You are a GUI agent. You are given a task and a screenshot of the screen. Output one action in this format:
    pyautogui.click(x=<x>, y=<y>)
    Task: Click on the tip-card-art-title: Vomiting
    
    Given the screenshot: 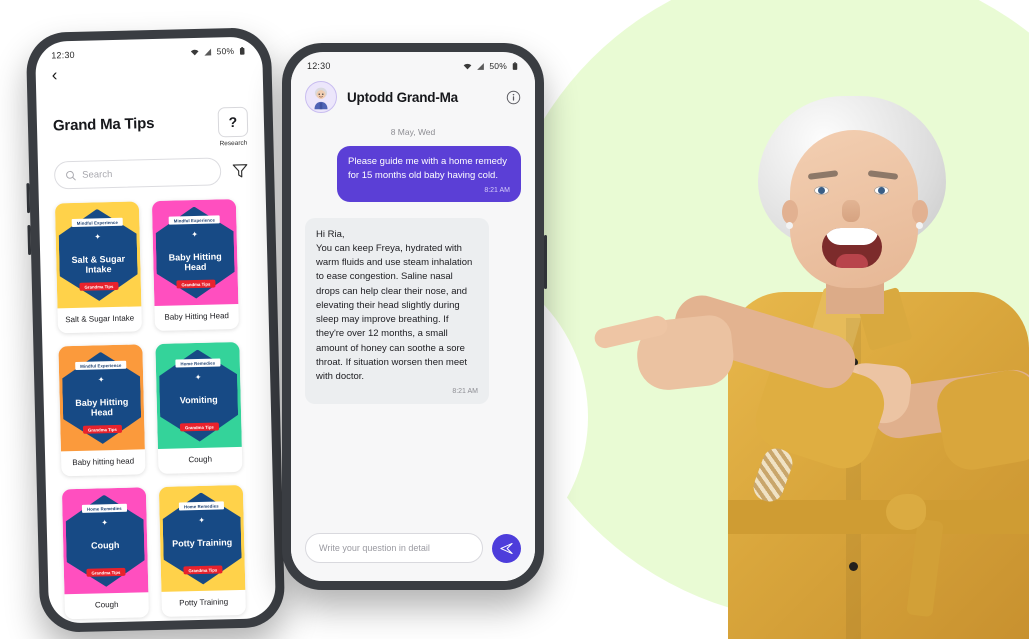 What is the action you would take?
    pyautogui.click(x=198, y=400)
    